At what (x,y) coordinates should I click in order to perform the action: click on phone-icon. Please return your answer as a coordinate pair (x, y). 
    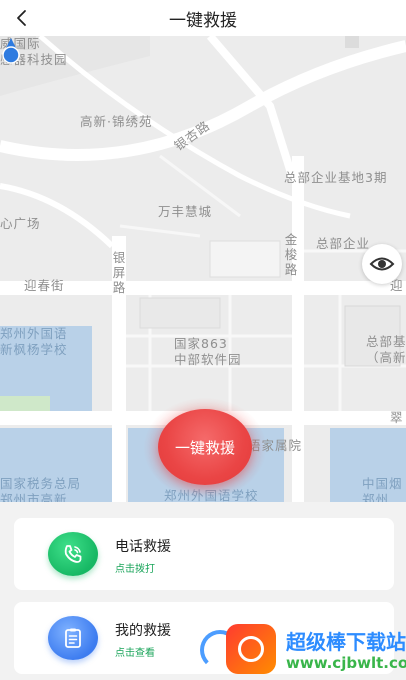
    Looking at the image, I should click on (73, 554).